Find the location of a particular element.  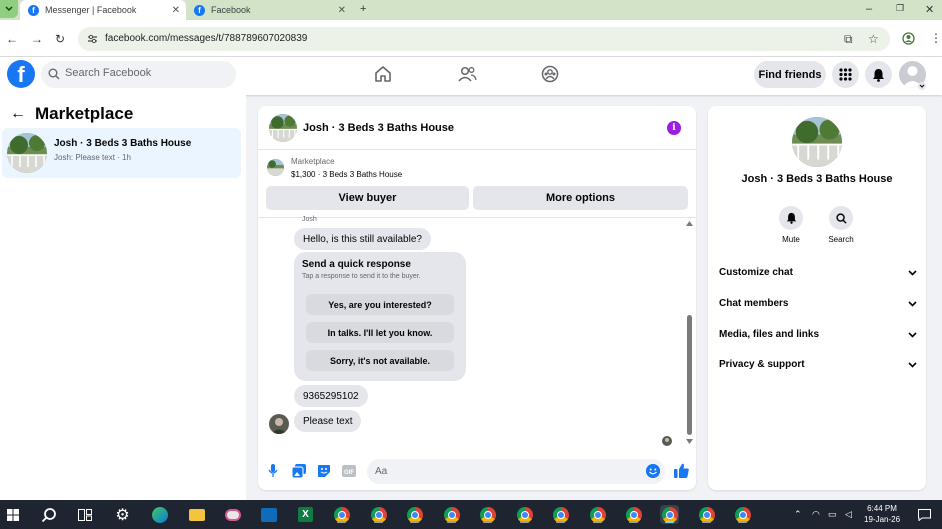

message-bubble: Hello, is this still available? is located at coordinates (362, 239).